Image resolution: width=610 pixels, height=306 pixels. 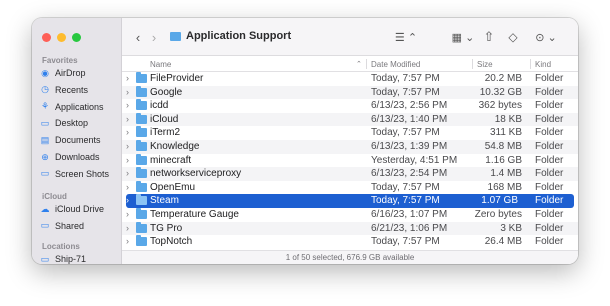 I want to click on sidebar-item-icloud-drive: ☁ iCloud Drive, so click(x=72, y=209).